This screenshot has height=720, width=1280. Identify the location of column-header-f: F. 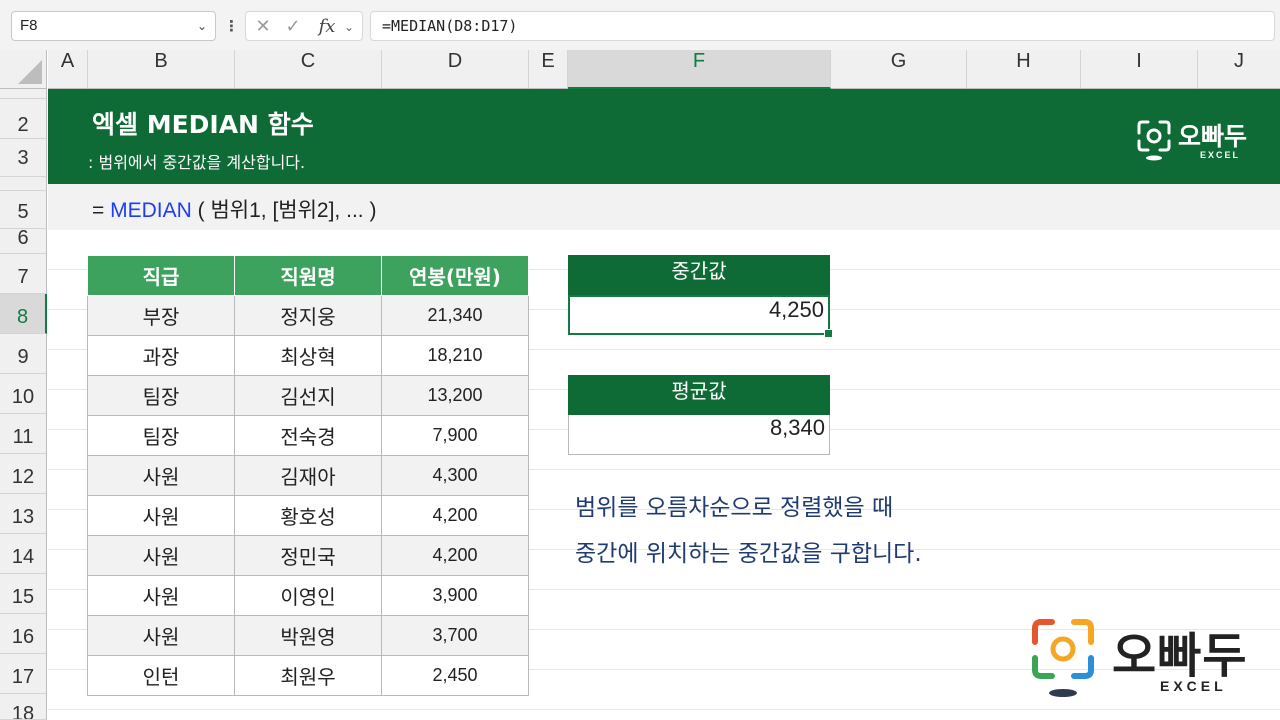
(699, 69).